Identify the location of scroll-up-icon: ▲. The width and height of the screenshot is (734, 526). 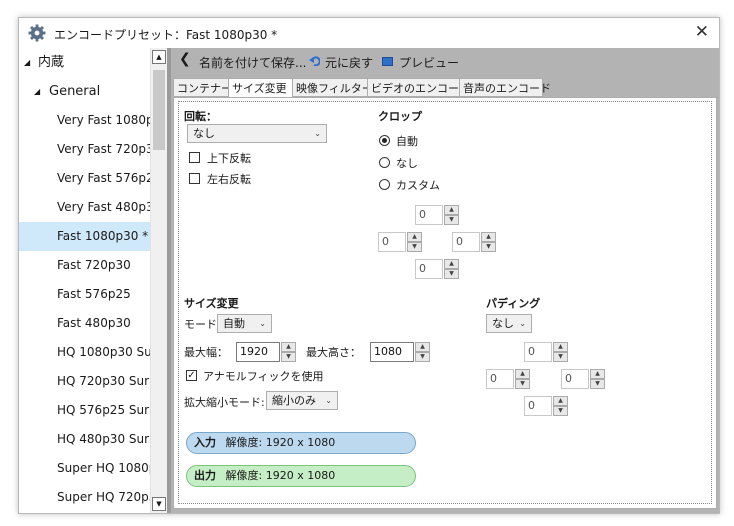
(159, 57).